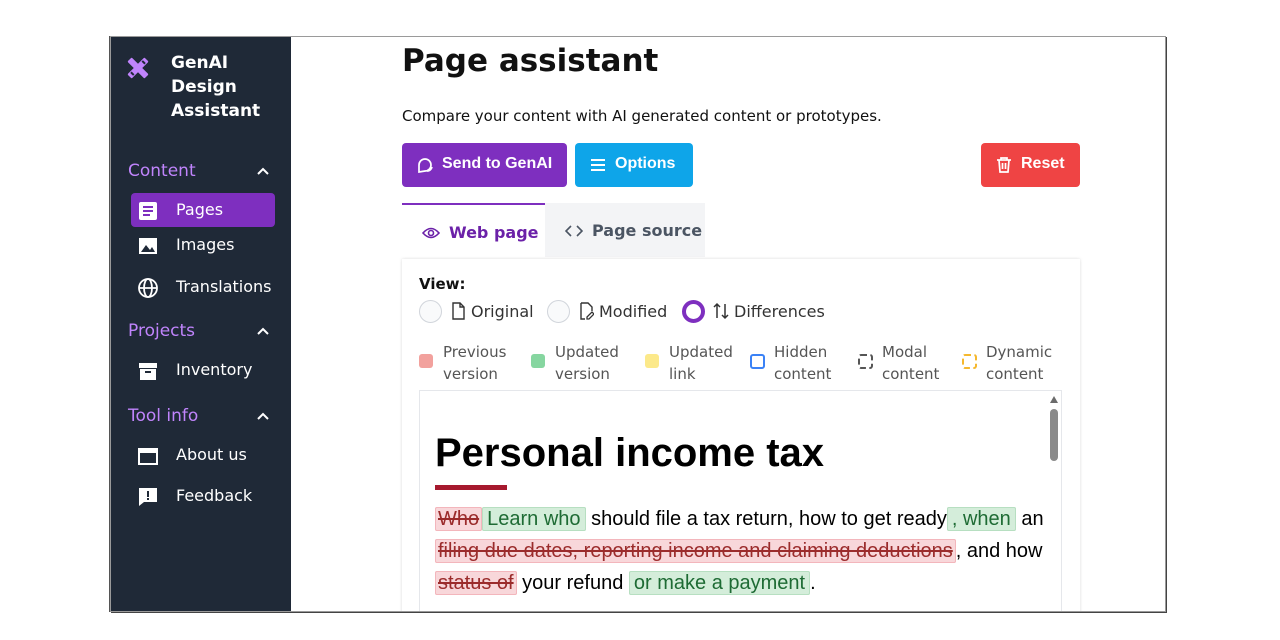 Image resolution: width=1280 pixels, height=640 pixels. Describe the element at coordinates (162, 171) in the screenshot. I see `section-title-content: Content` at that location.